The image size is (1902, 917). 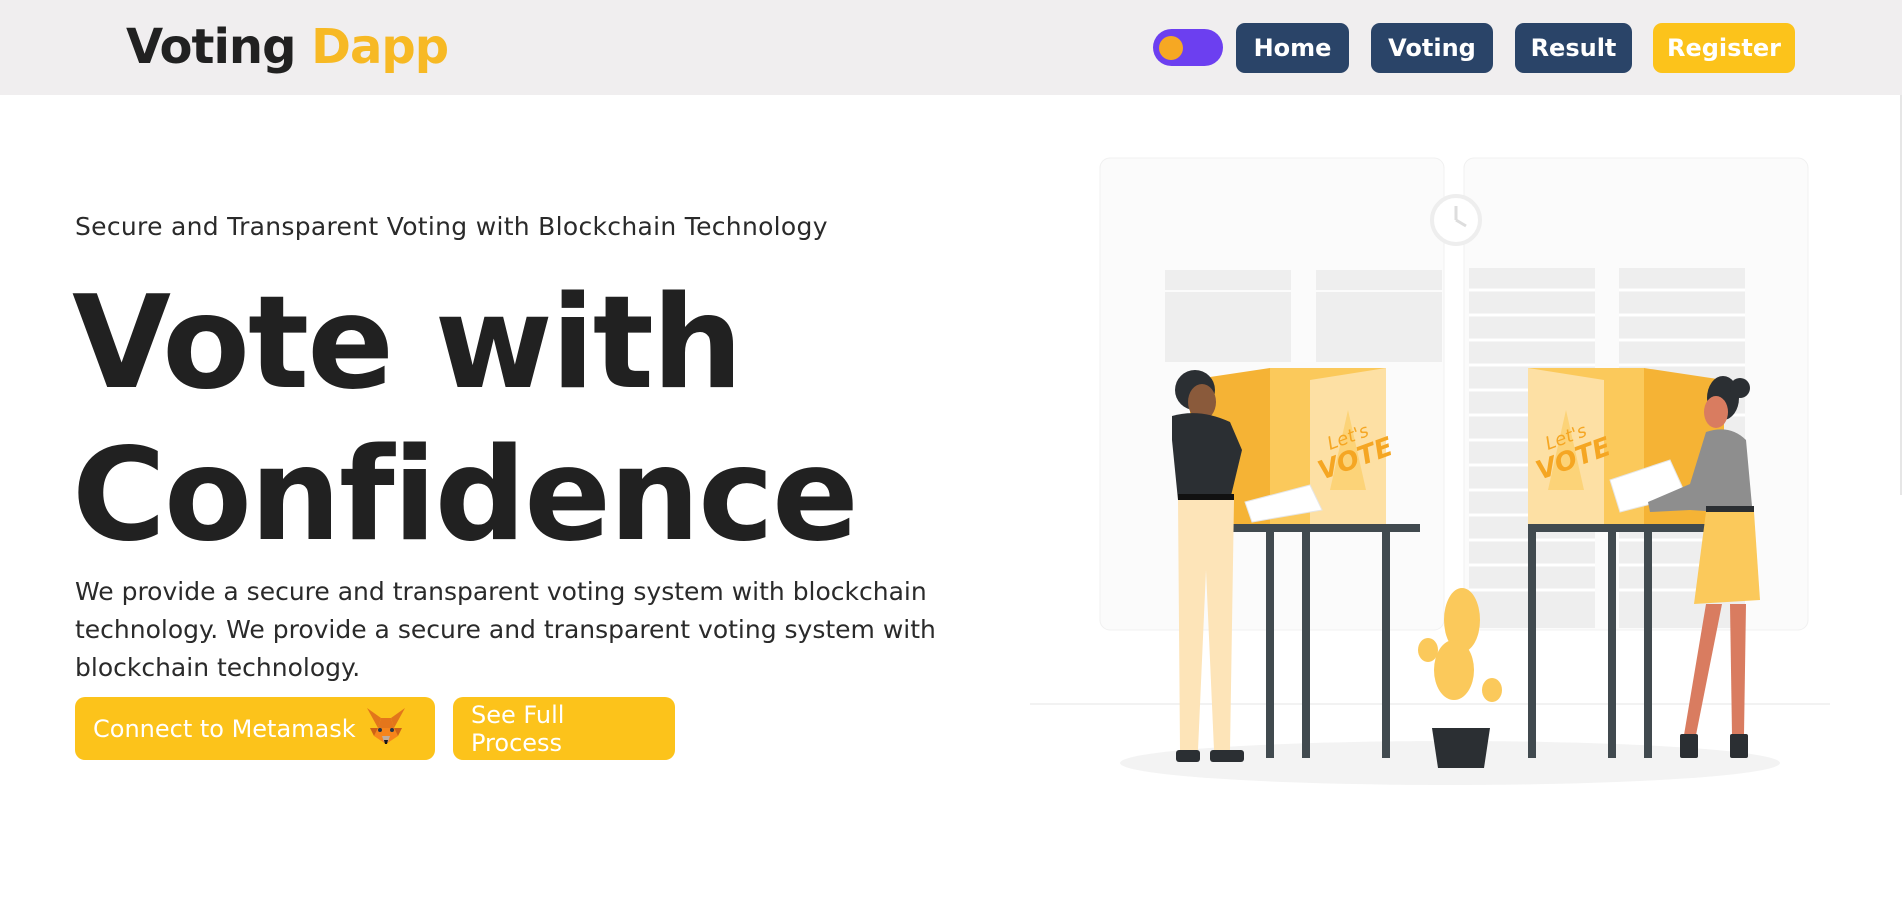 I want to click on brand-logo: Voting Dapp, so click(x=287, y=47).